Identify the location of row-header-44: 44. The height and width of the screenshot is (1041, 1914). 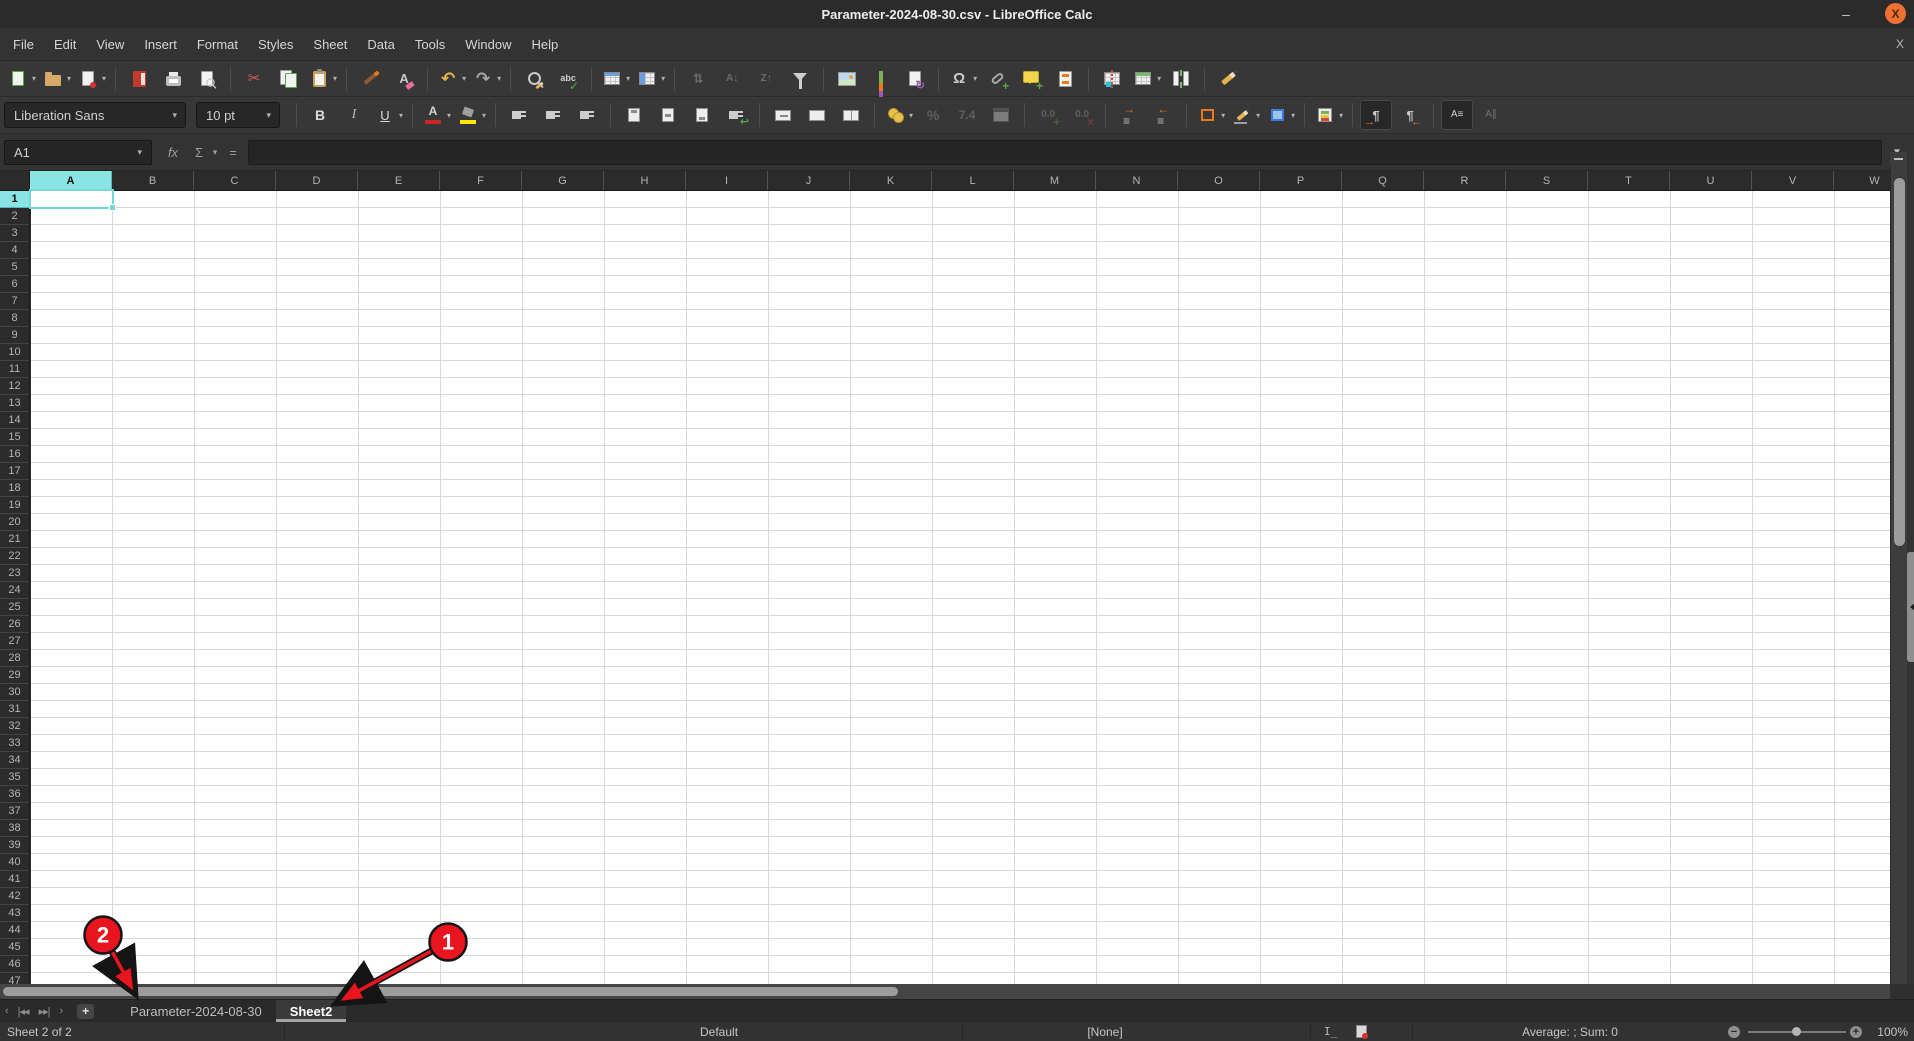
(14, 930).